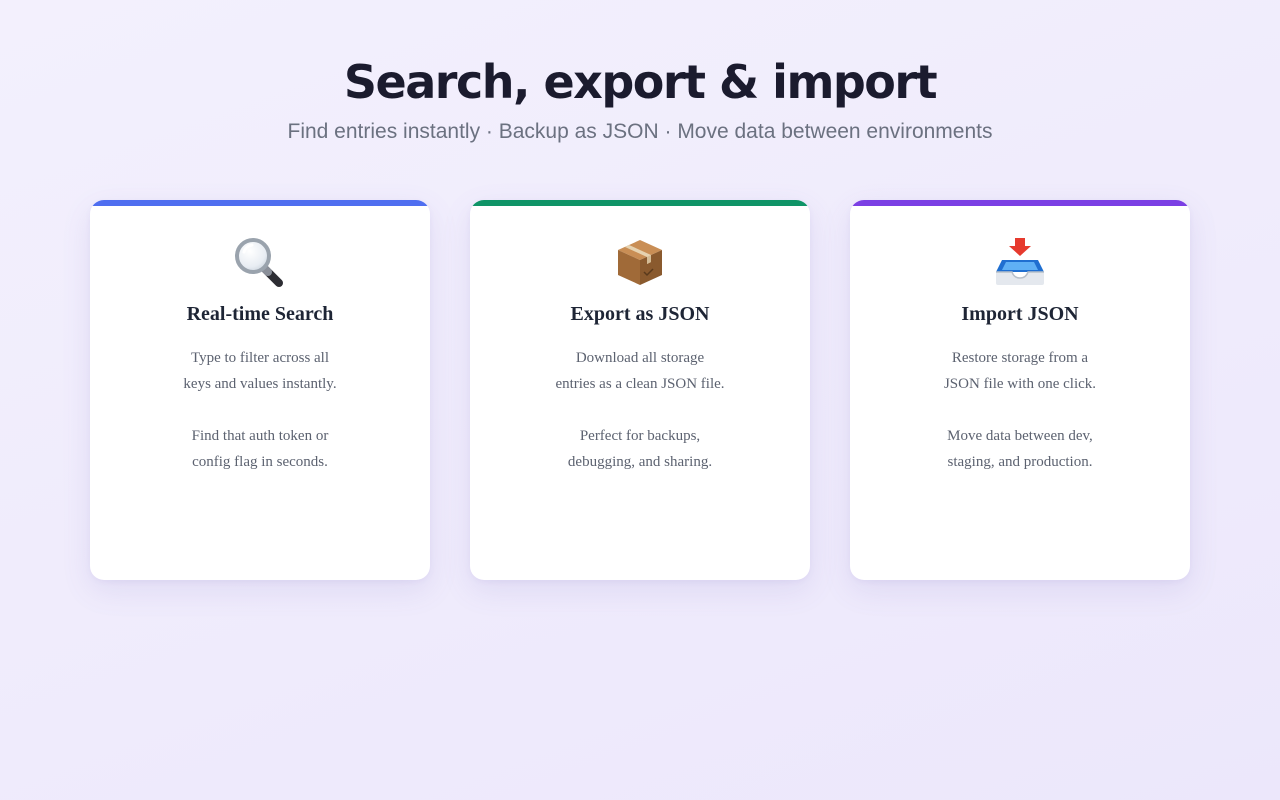 The image size is (1280, 800). What do you see at coordinates (260, 314) in the screenshot?
I see `card-title: Real-time Search` at bounding box center [260, 314].